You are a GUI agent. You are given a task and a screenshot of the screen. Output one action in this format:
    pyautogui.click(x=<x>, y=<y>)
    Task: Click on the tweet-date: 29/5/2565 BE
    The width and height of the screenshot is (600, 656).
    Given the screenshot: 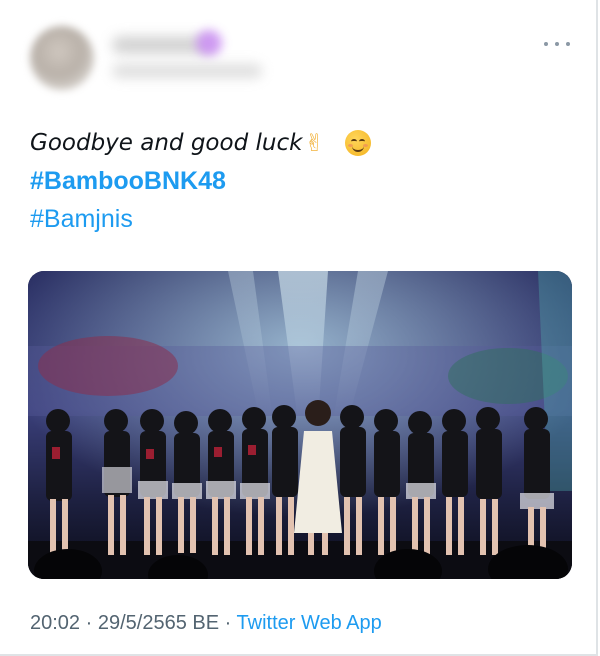 What is the action you would take?
    pyautogui.click(x=158, y=623)
    